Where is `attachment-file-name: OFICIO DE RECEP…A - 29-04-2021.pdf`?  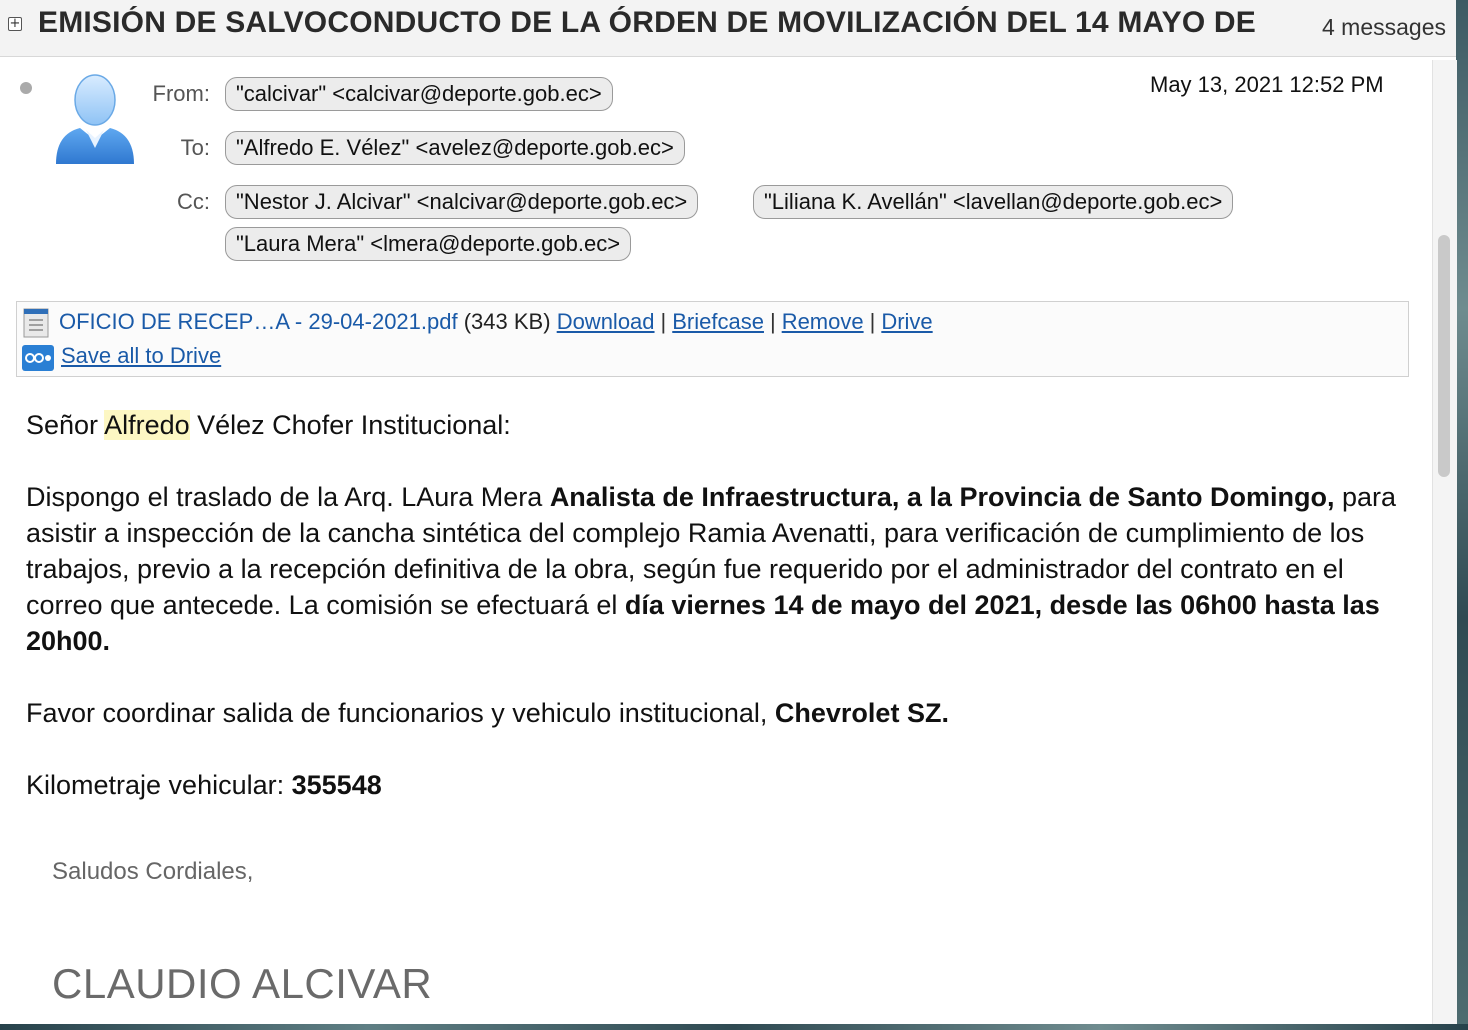
attachment-file-name: OFICIO DE RECEP…A - 29-04-2021.pdf is located at coordinates (258, 321).